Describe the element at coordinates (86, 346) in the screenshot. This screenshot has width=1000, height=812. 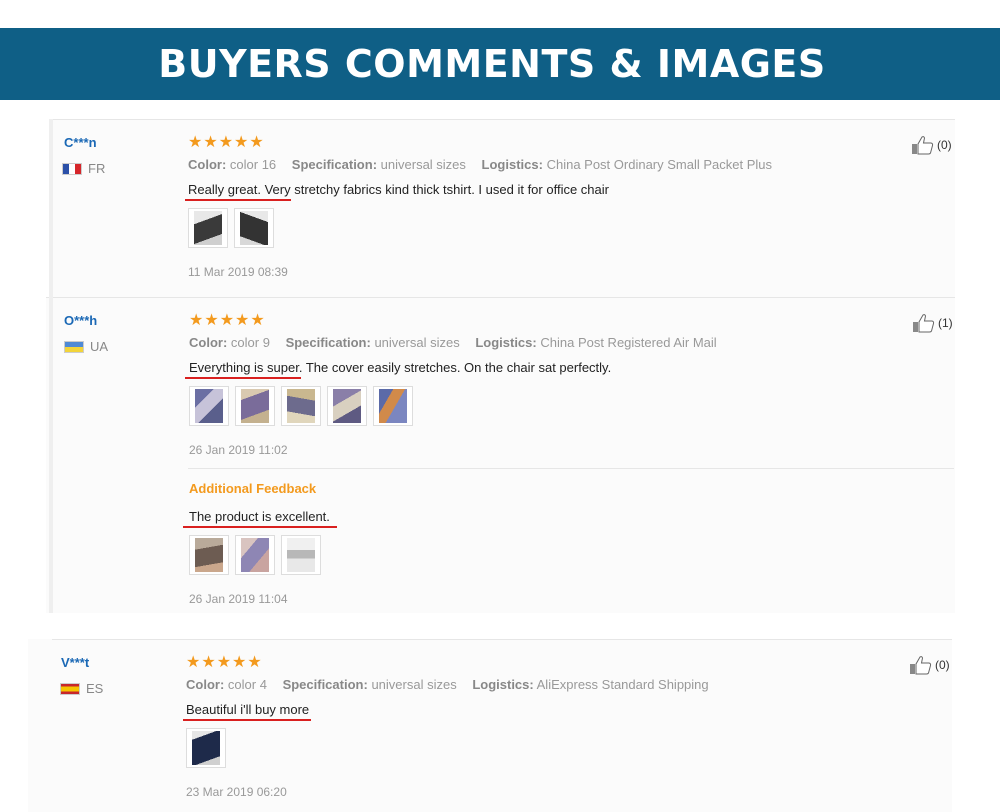
I see `reviewer-country: UA` at that location.